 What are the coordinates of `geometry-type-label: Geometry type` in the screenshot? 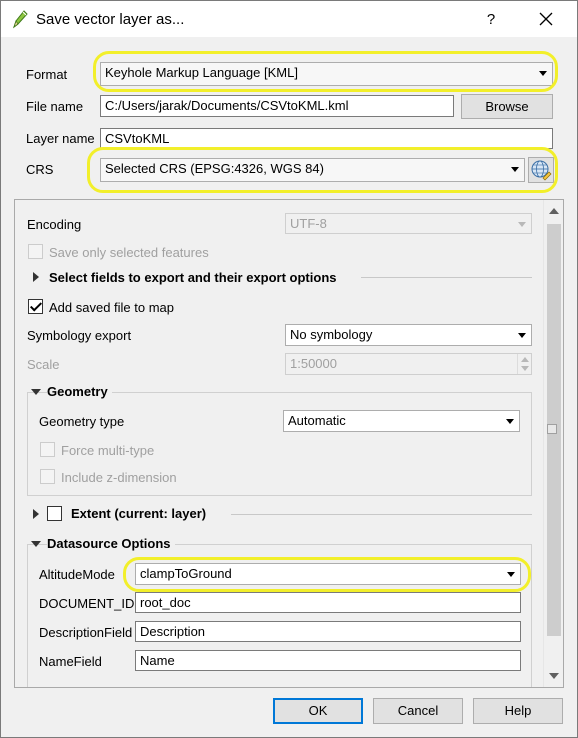 It's located at (82, 421).